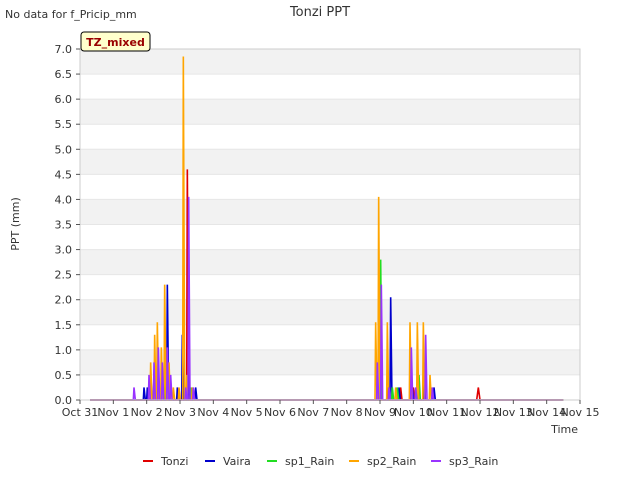 Image resolution: width=640 pixels, height=480 pixels. I want to click on y-tick-label: 1.0, so click(64, 350).